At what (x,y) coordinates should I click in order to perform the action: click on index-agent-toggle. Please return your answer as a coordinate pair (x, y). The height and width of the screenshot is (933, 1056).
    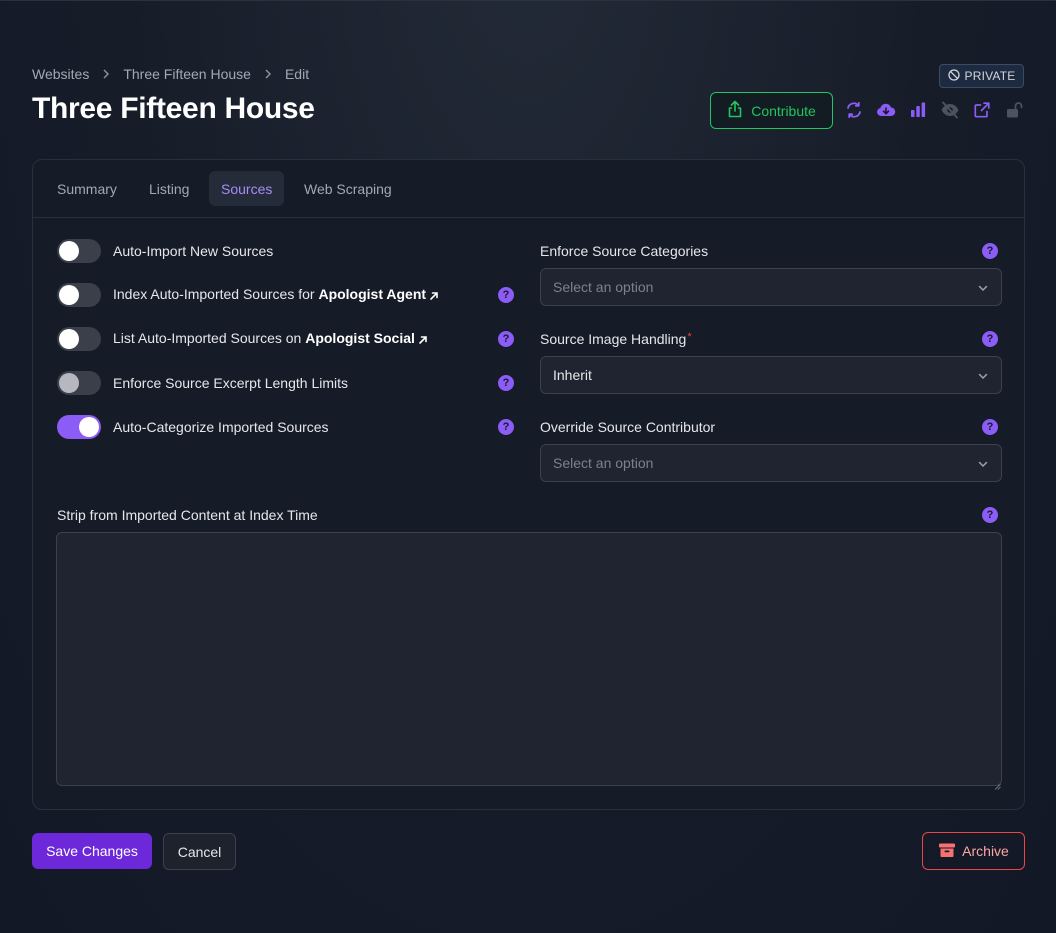
    Looking at the image, I should click on (79, 295).